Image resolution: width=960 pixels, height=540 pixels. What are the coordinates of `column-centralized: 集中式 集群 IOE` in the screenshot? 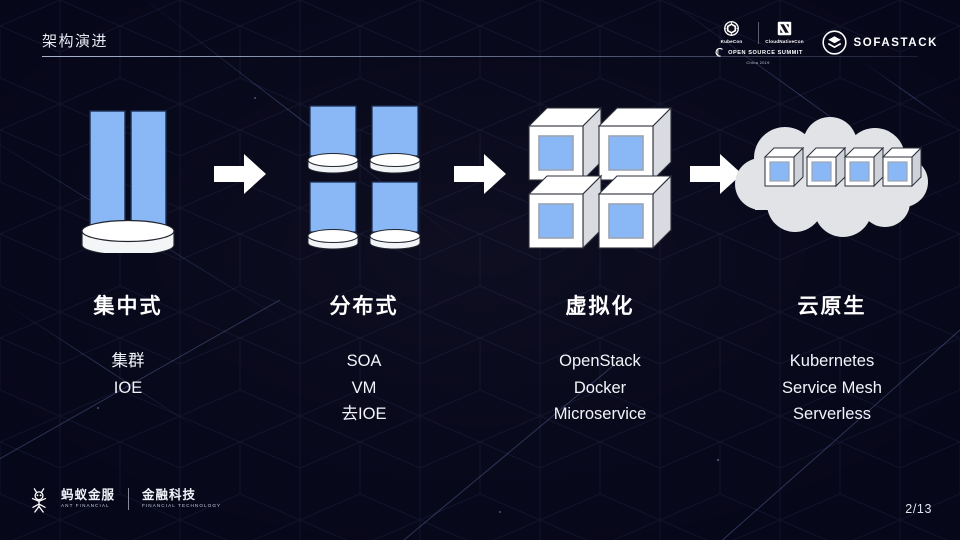 It's located at (128, 245).